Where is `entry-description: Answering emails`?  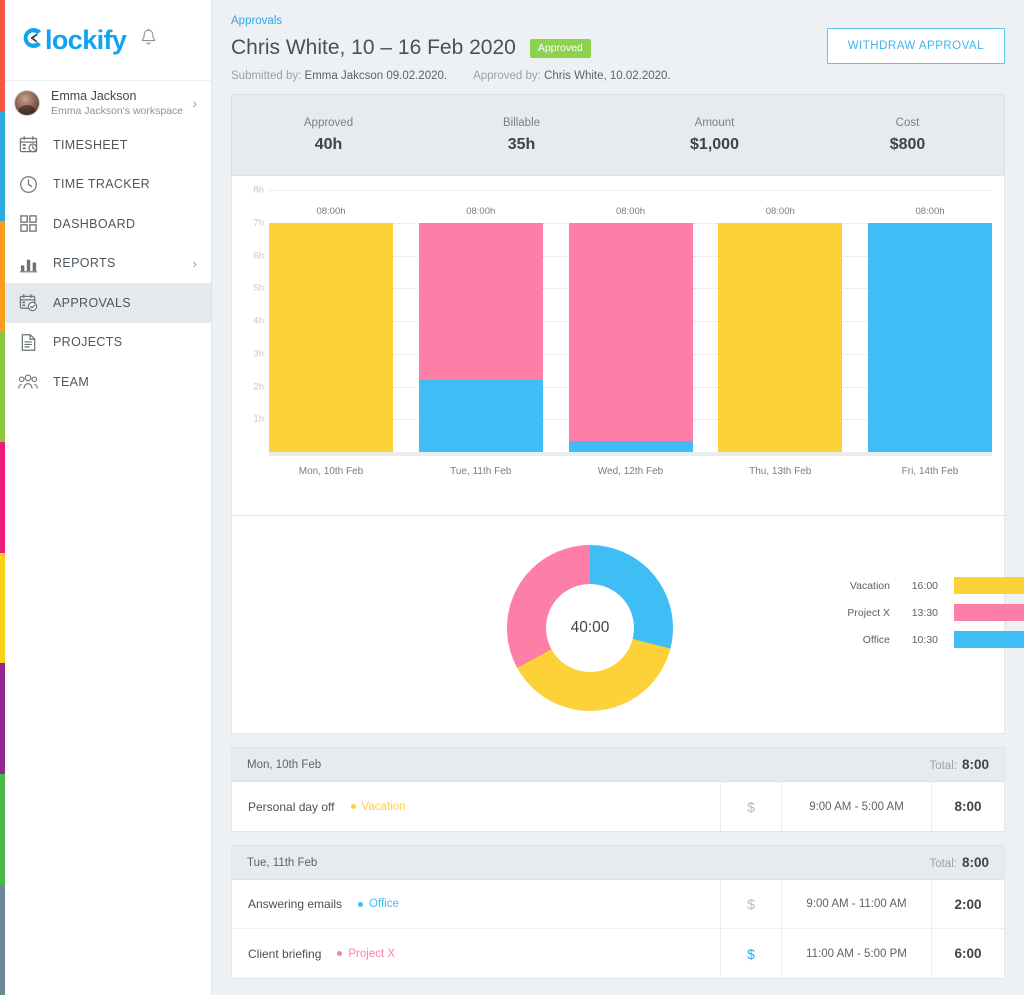
entry-description: Answering emails is located at coordinates (287, 904).